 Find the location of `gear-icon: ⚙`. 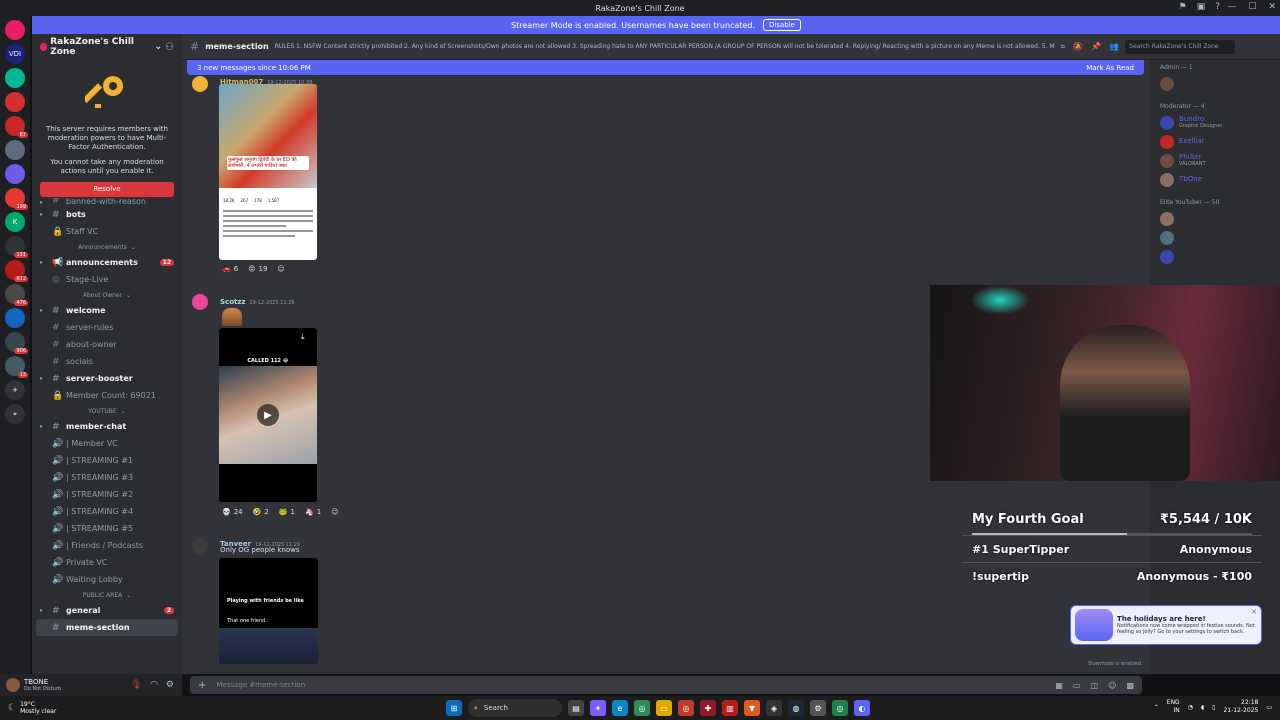

gear-icon: ⚙ is located at coordinates (170, 685).